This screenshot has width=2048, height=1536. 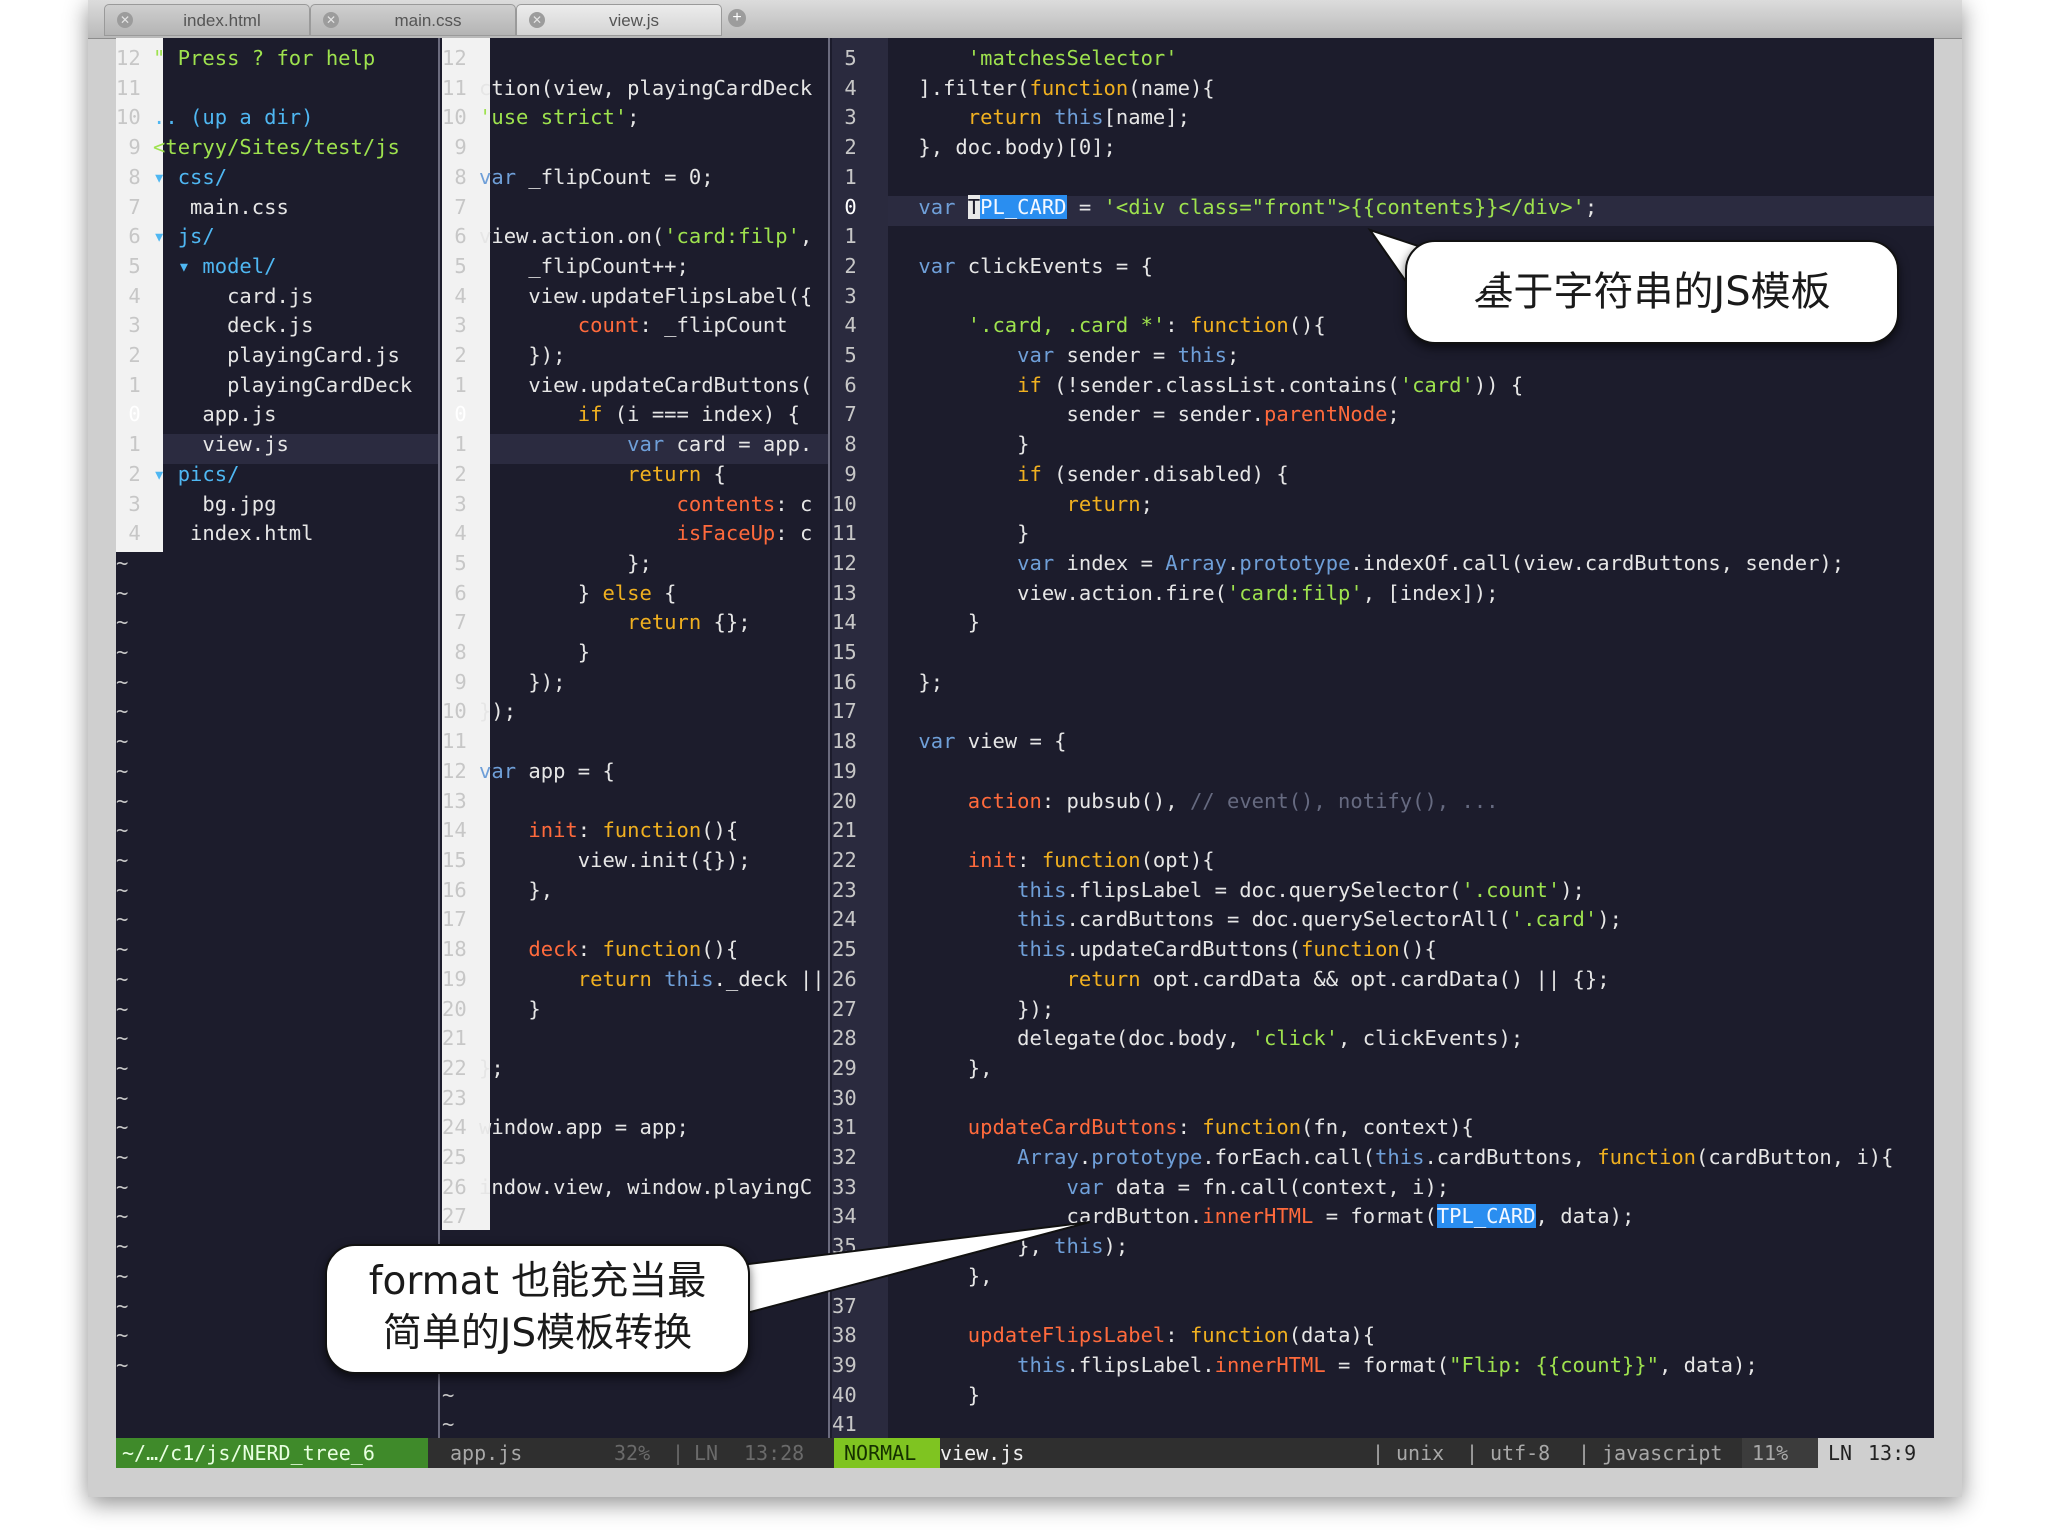 I want to click on code-line: 9 if (sender.disabled) {, so click(x=1363, y=475).